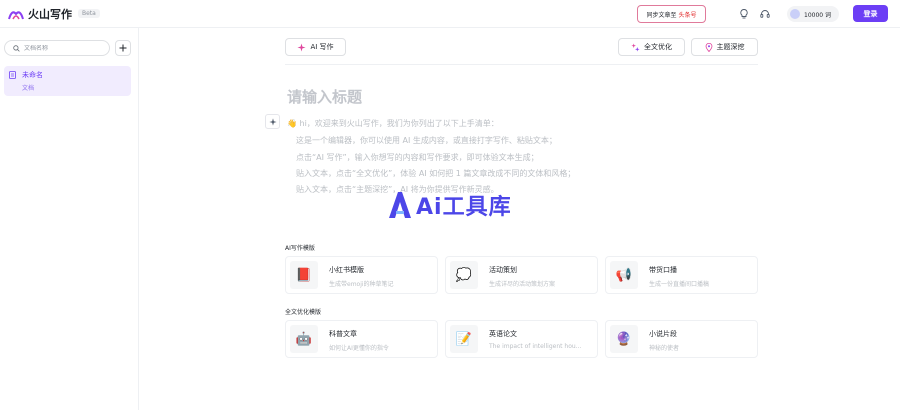 This screenshot has width=900, height=410. I want to click on card-desc: 生成一份直播间口播稿, so click(679, 284).